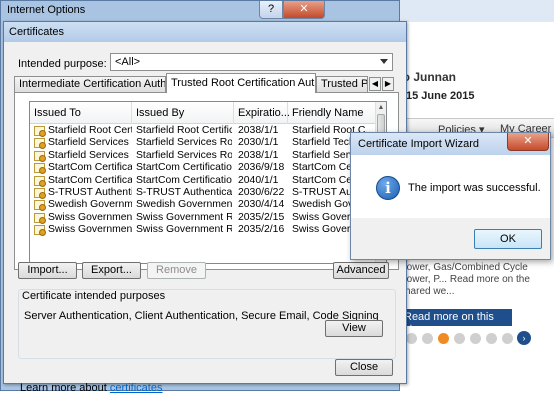  I want to click on column-header-friendly-name: Friendly Name, so click(332, 113).